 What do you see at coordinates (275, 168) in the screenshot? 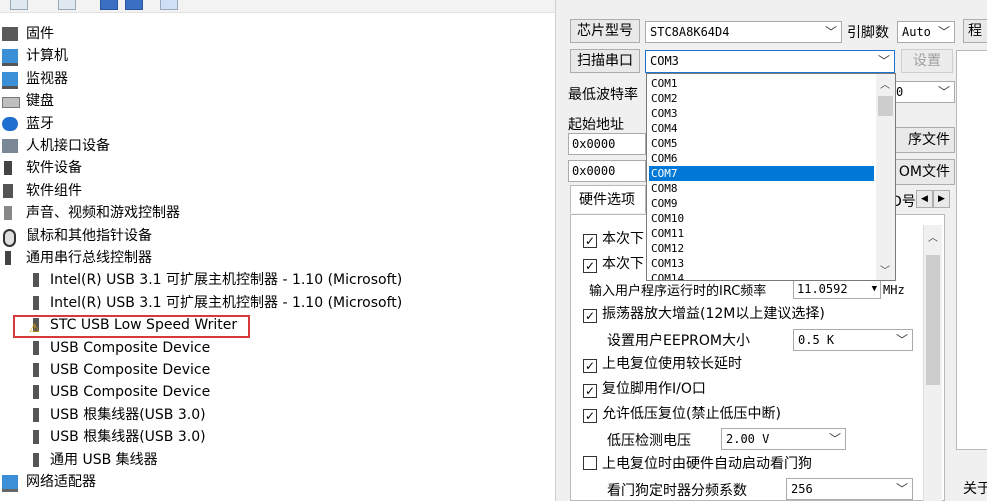
I see `device-category: 软件设备` at bounding box center [275, 168].